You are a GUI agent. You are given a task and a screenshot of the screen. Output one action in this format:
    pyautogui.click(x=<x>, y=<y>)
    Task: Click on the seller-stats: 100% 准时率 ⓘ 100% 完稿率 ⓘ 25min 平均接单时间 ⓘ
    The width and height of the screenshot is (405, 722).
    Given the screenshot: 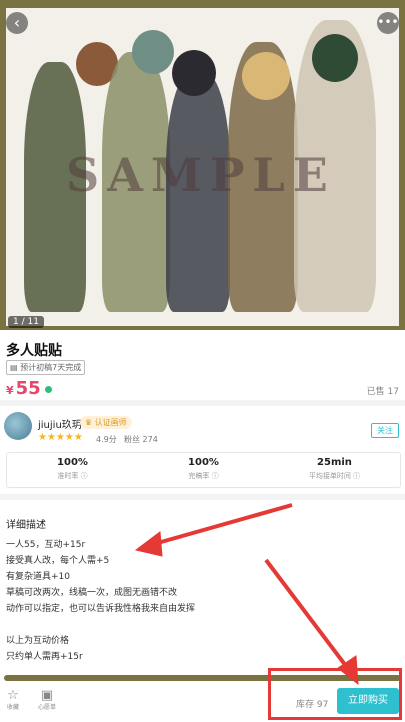 What is the action you would take?
    pyautogui.click(x=203, y=470)
    